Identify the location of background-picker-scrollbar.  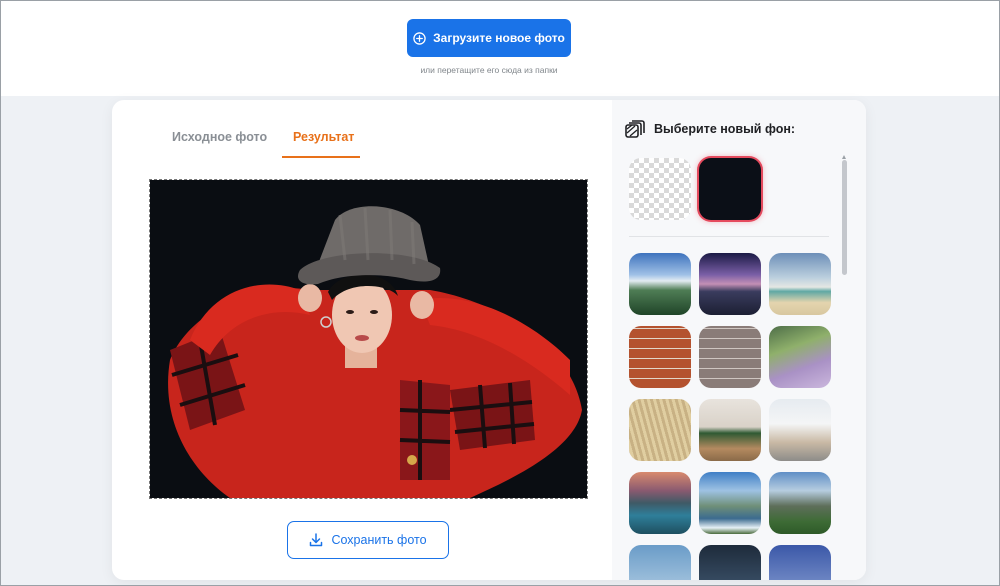
(844, 355).